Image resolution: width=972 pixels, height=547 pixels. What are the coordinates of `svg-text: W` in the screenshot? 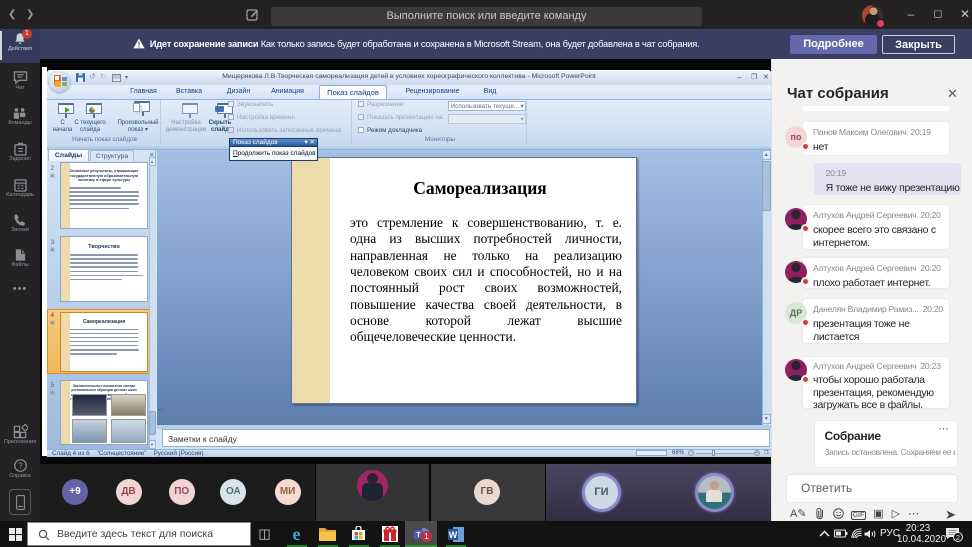 It's located at (452, 535).